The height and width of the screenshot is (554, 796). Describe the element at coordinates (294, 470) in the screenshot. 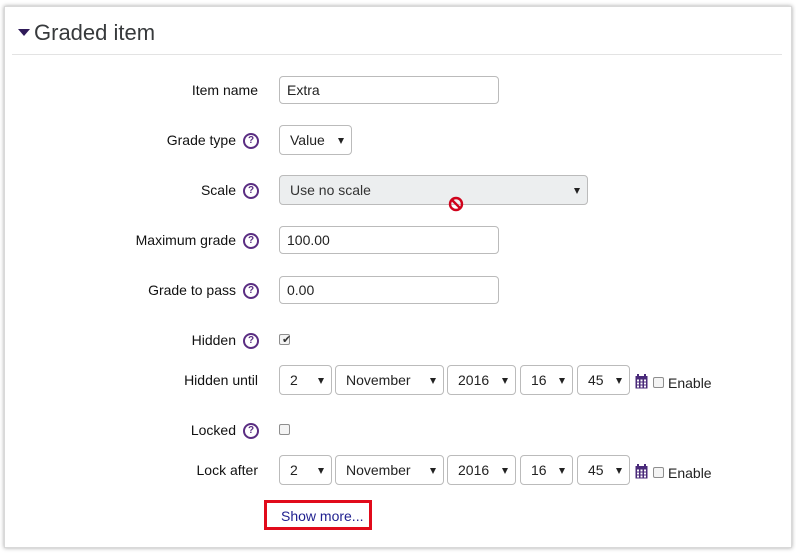

I see `lock-after-day-value: 2` at that location.